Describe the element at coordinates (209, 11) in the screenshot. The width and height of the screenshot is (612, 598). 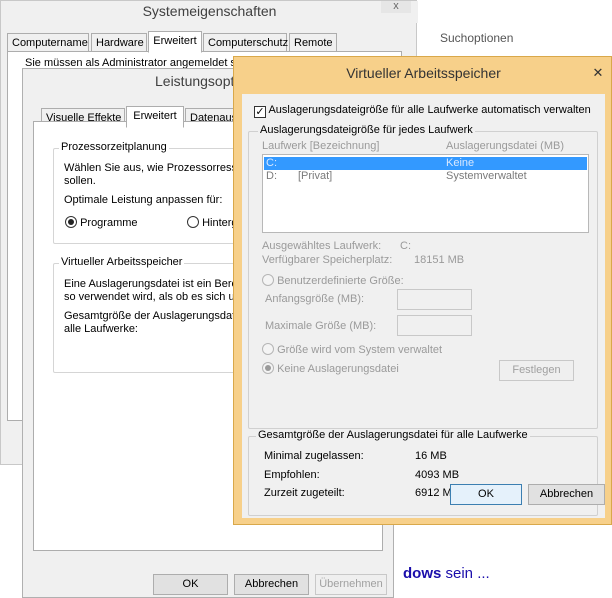
I see `system-properties-title: Systemeigenschaften` at that location.